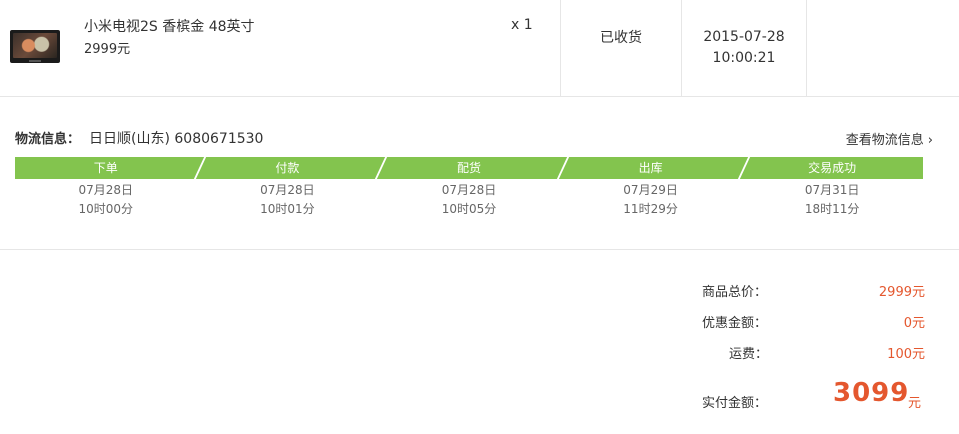 This screenshot has width=959, height=434. I want to click on step-timestamp: 07月28日 10时01分, so click(288, 200).